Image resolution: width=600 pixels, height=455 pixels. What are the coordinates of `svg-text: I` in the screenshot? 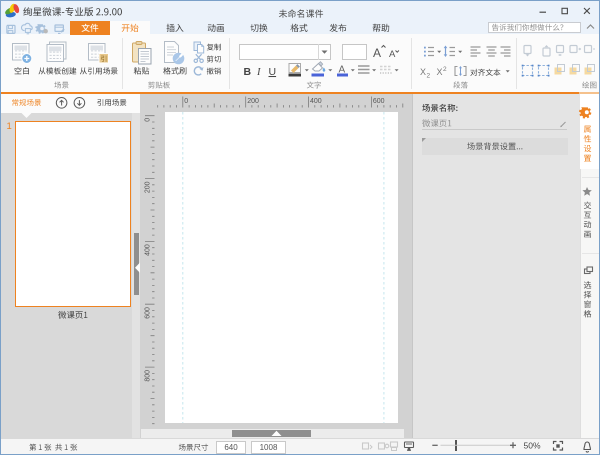 It's located at (258, 72).